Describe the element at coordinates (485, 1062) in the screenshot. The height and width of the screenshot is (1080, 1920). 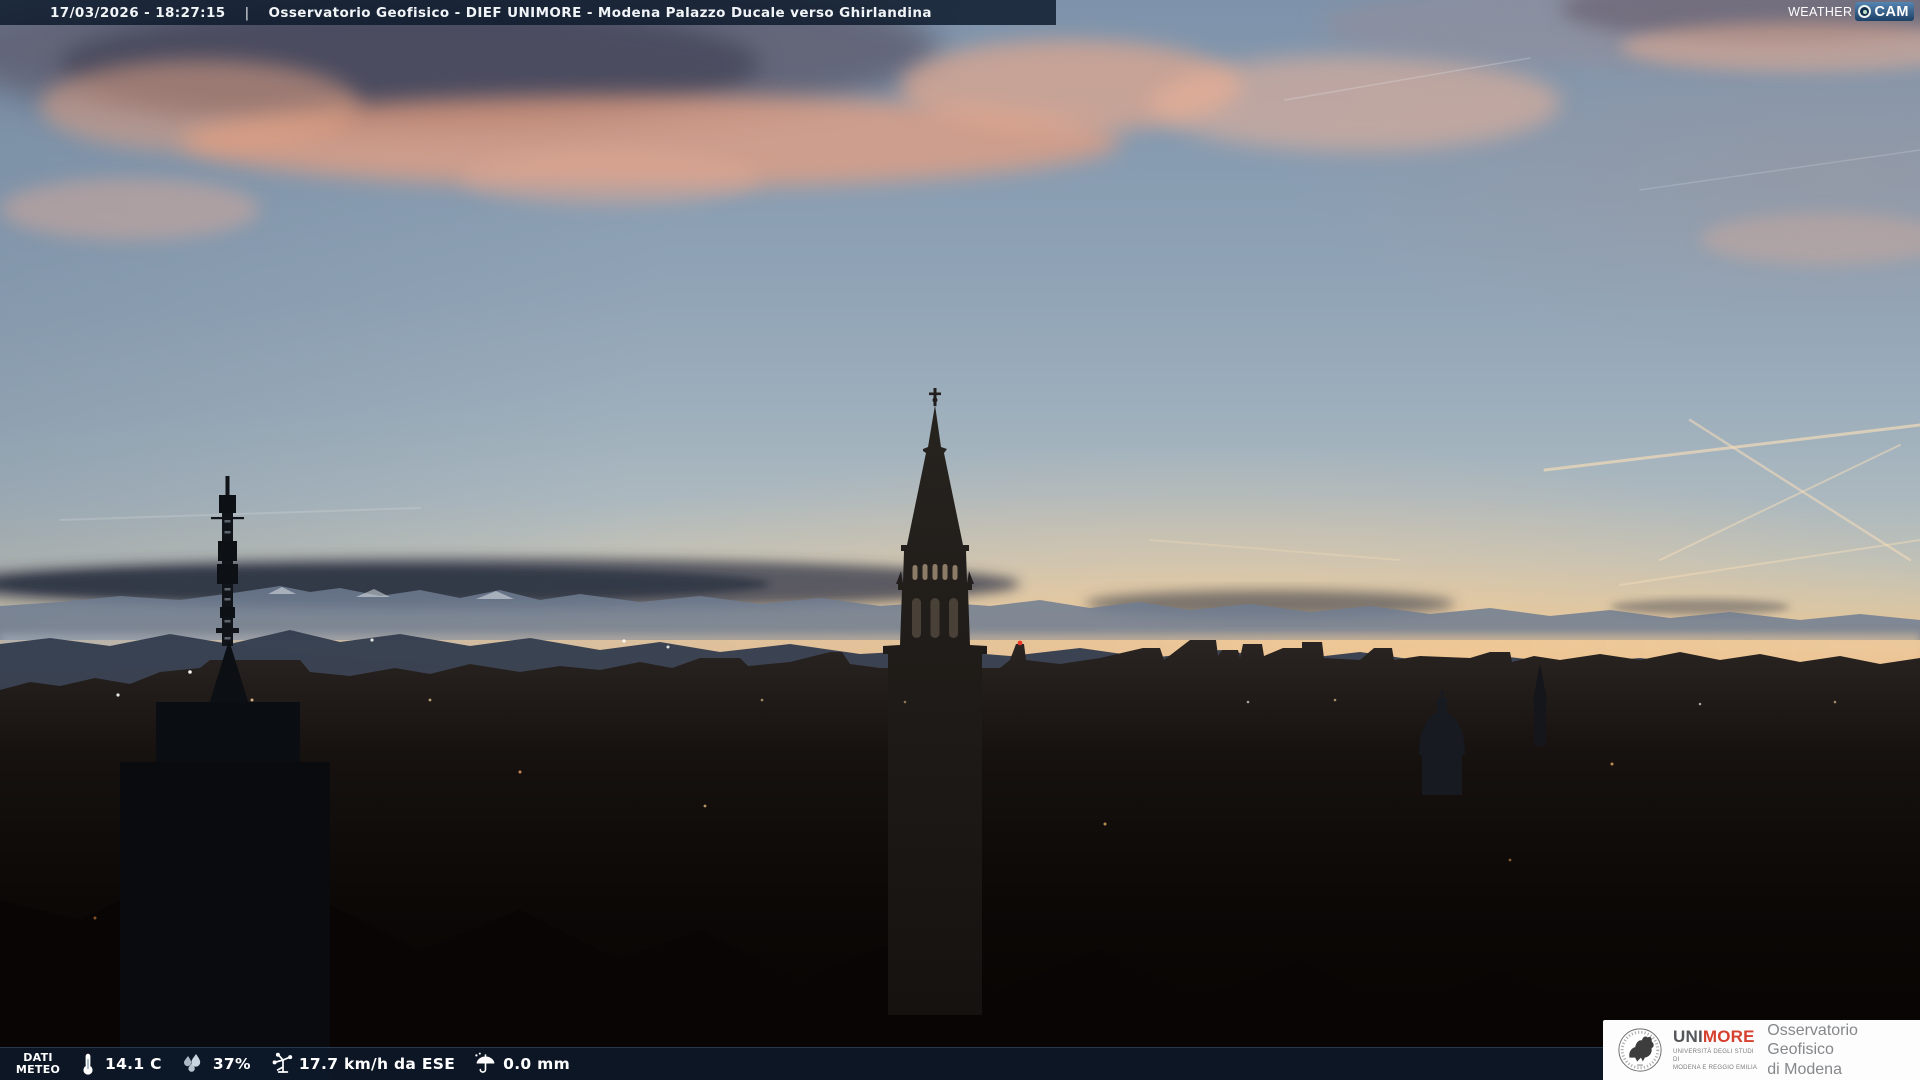
I see `rain-umbrella-icon` at that location.